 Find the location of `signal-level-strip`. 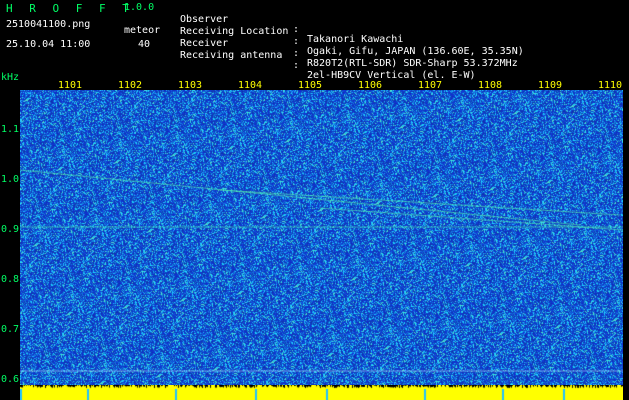

signal-level-strip is located at coordinates (321, 392).